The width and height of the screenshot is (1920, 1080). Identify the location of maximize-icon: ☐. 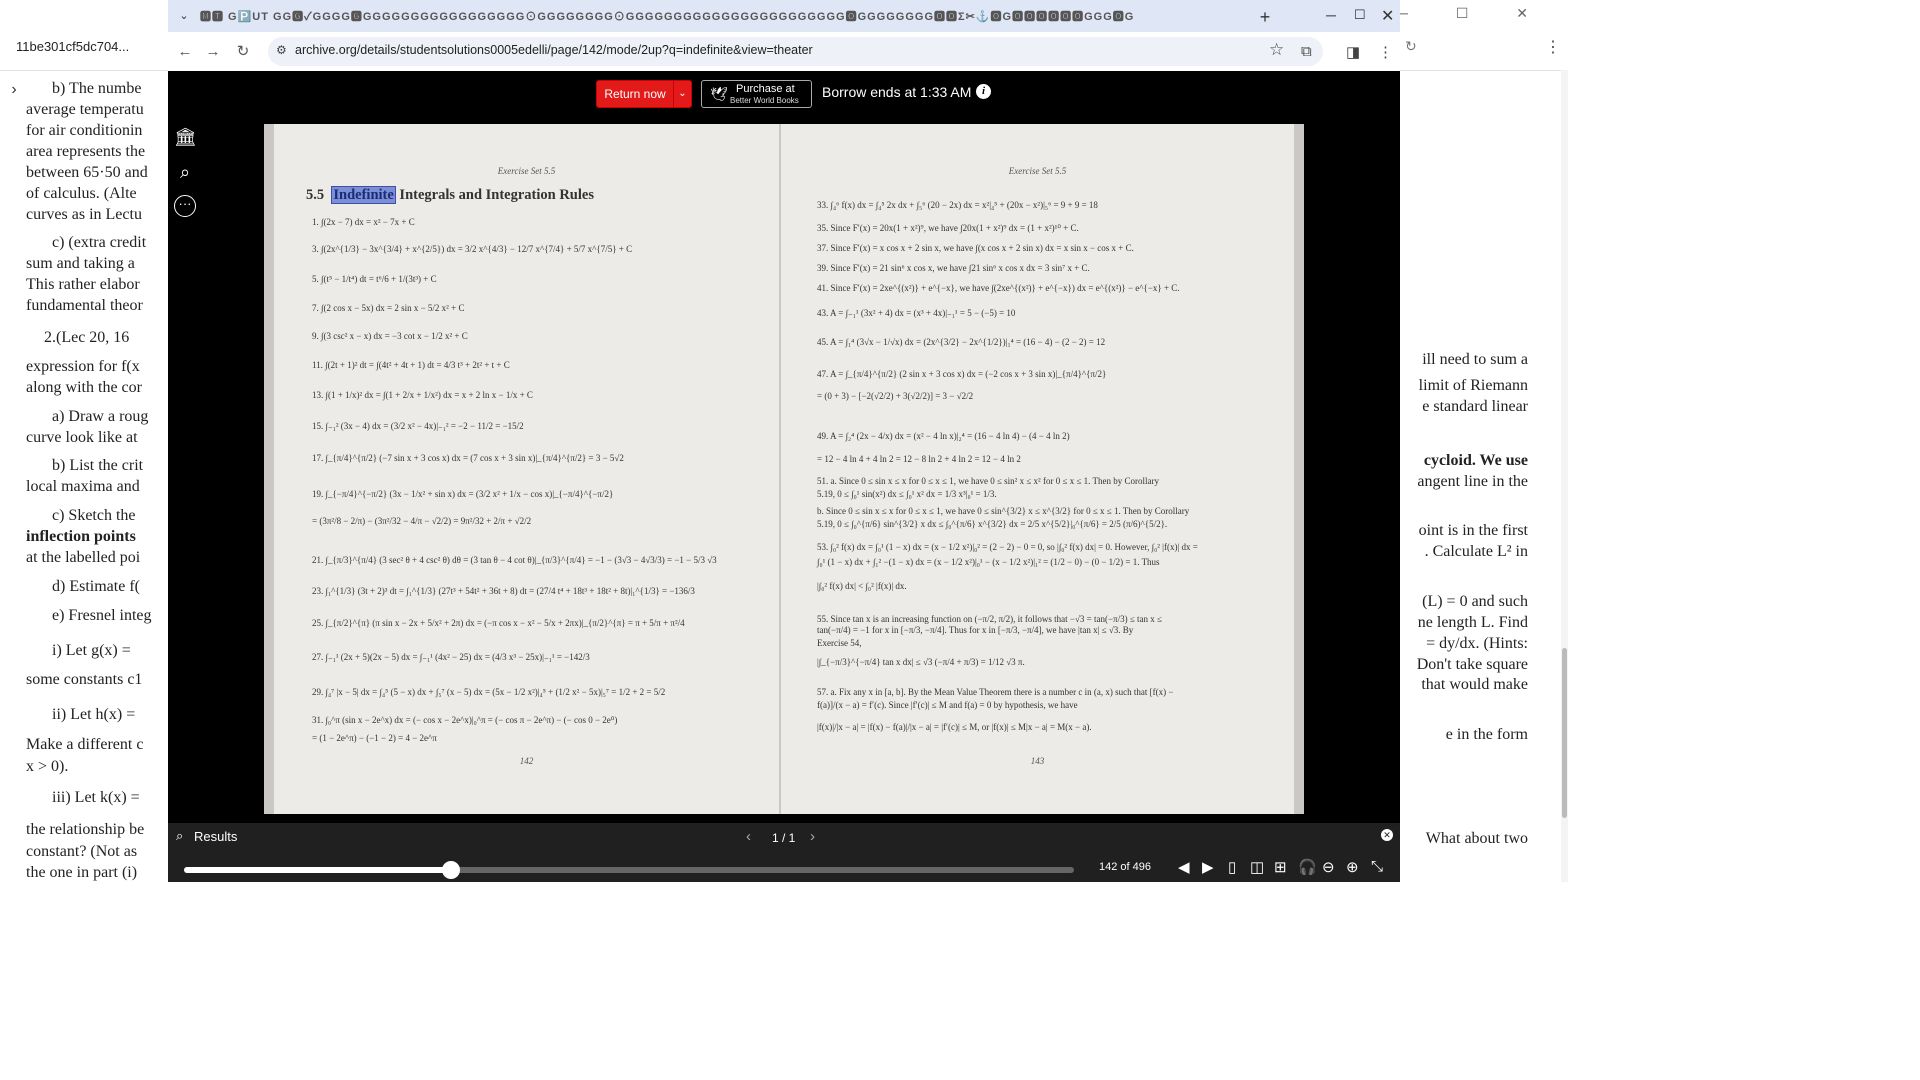
(1360, 15).